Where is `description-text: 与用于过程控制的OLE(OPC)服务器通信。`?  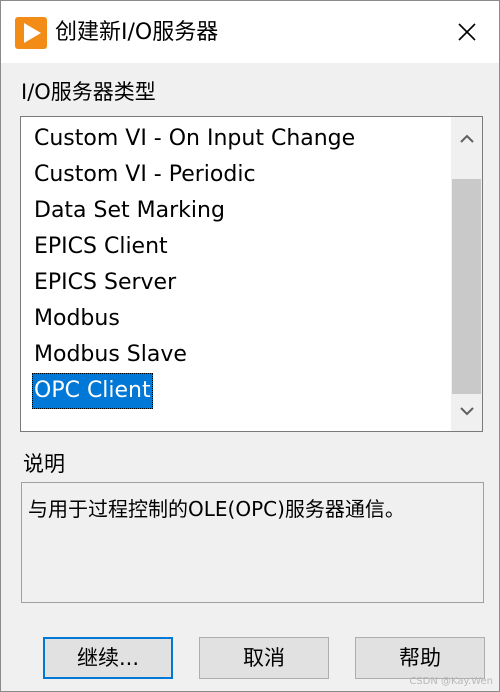
description-text: 与用于过程控制的OLE(OPC)服务器通信。 is located at coordinates (216, 509).